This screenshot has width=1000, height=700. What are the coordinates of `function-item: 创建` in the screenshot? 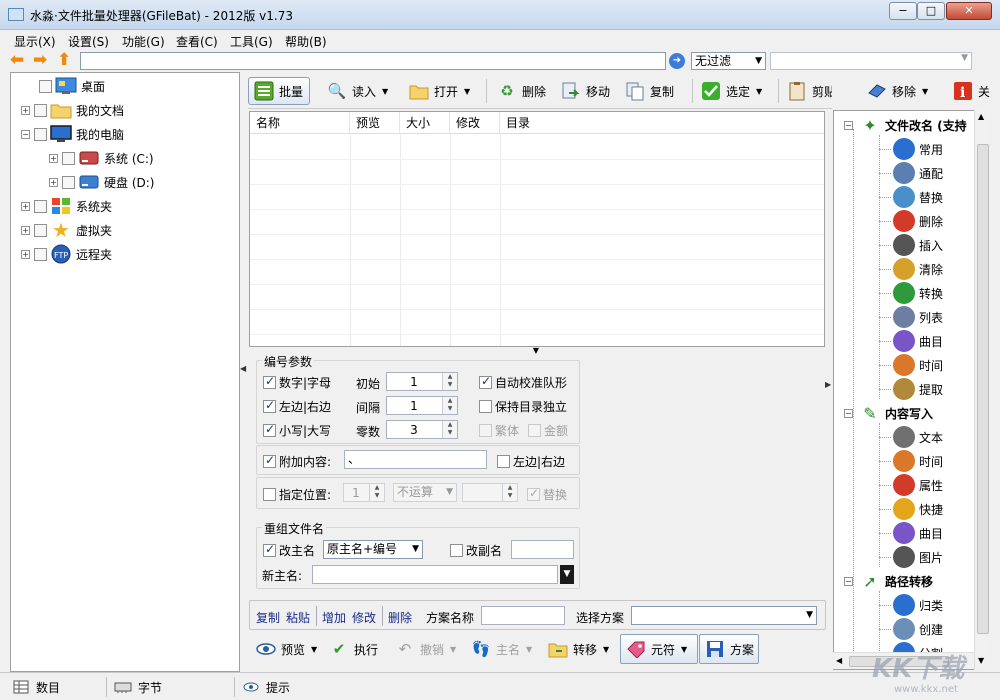 It's located at (911, 629).